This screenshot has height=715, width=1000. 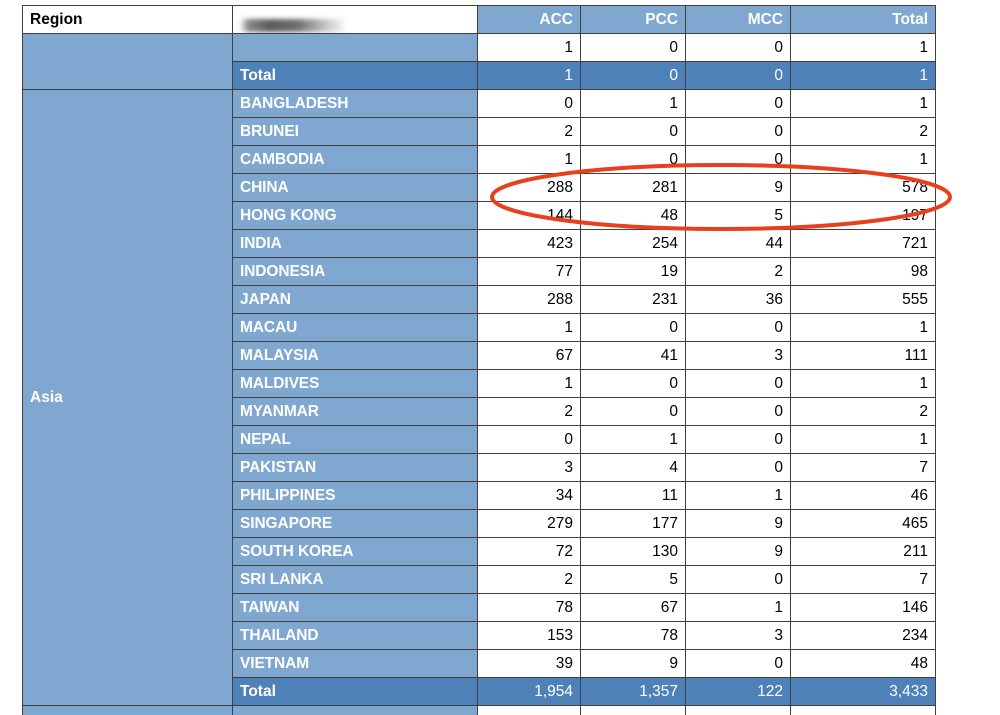 What do you see at coordinates (633, 579) in the screenshot?
I see `value-pcc: 5` at bounding box center [633, 579].